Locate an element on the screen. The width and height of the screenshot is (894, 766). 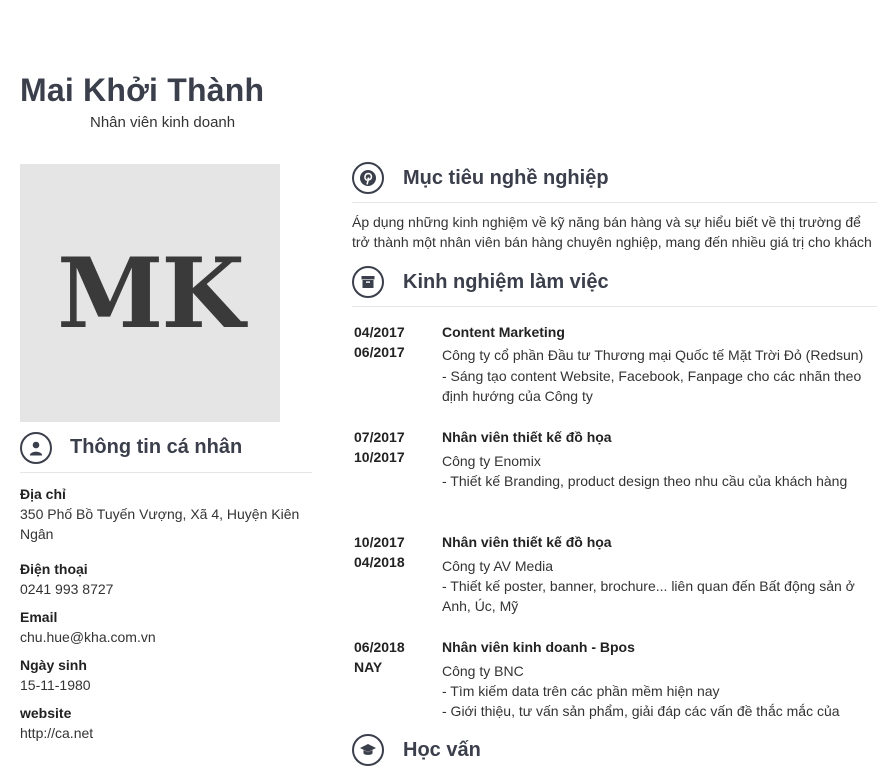
job-company: Công ty AV Media is located at coordinates (498, 566).